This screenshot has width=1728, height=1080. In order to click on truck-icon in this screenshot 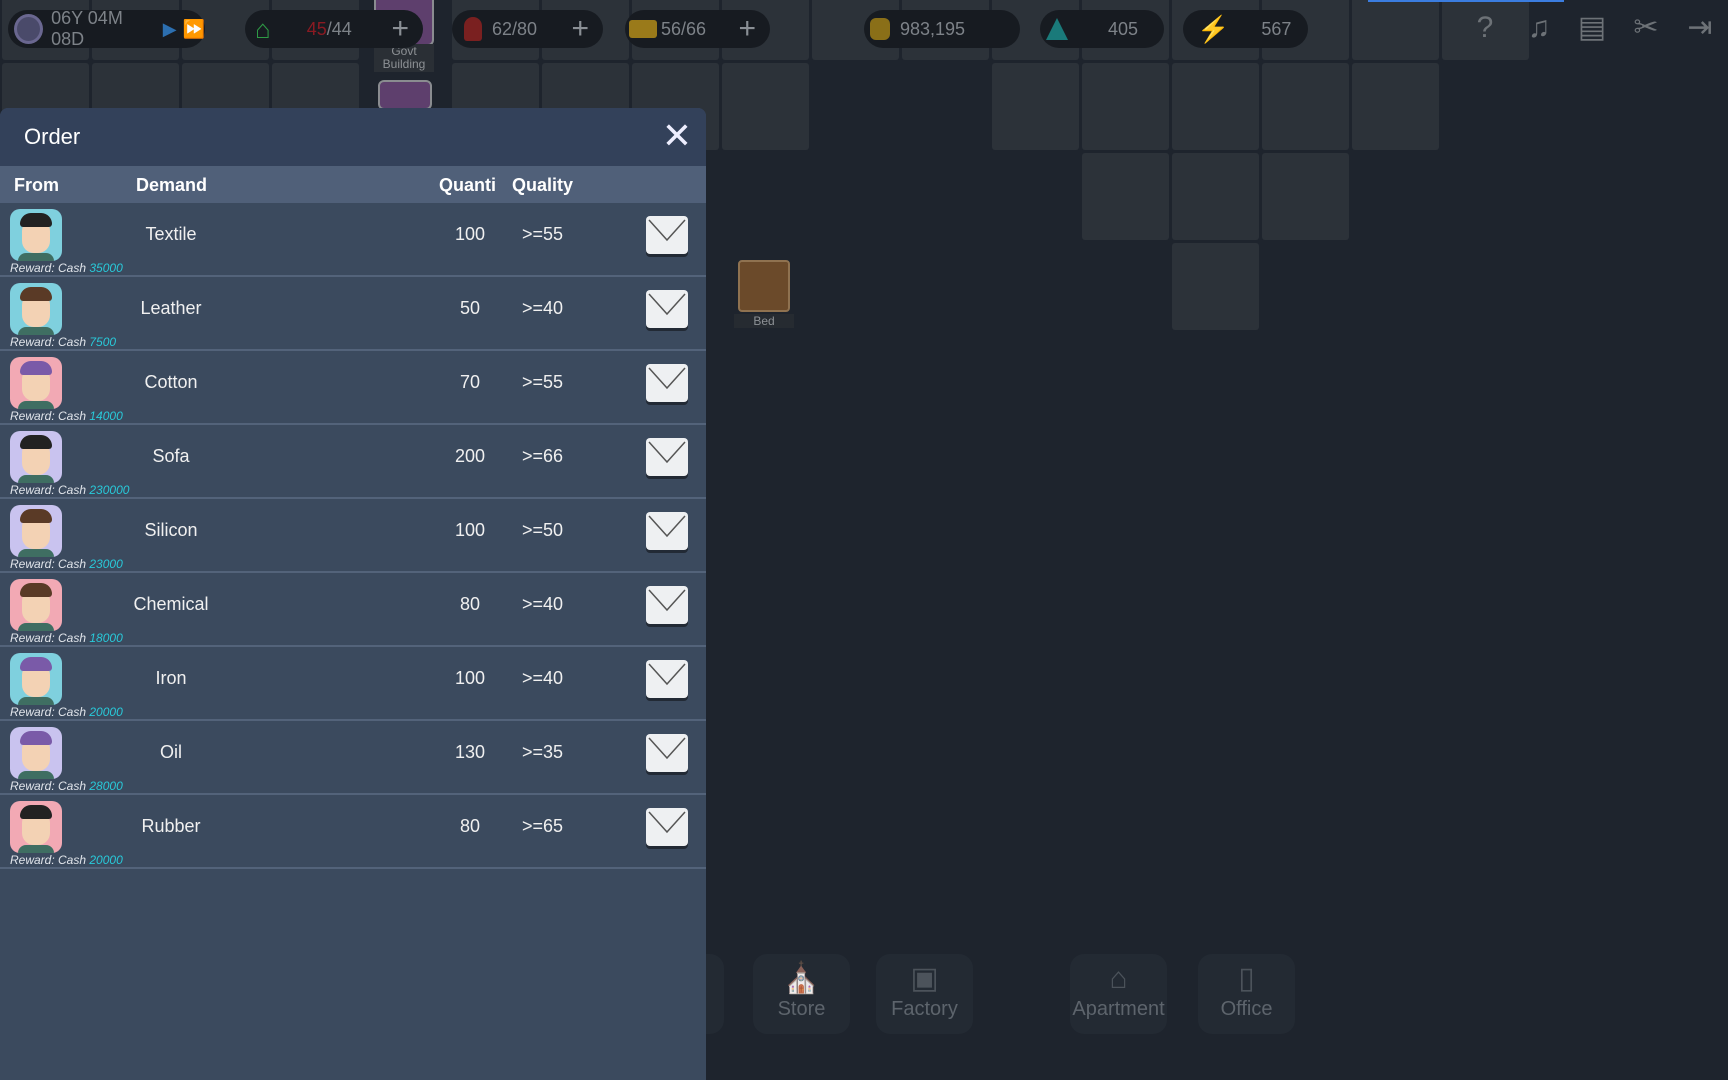, I will do `click(643, 29)`.